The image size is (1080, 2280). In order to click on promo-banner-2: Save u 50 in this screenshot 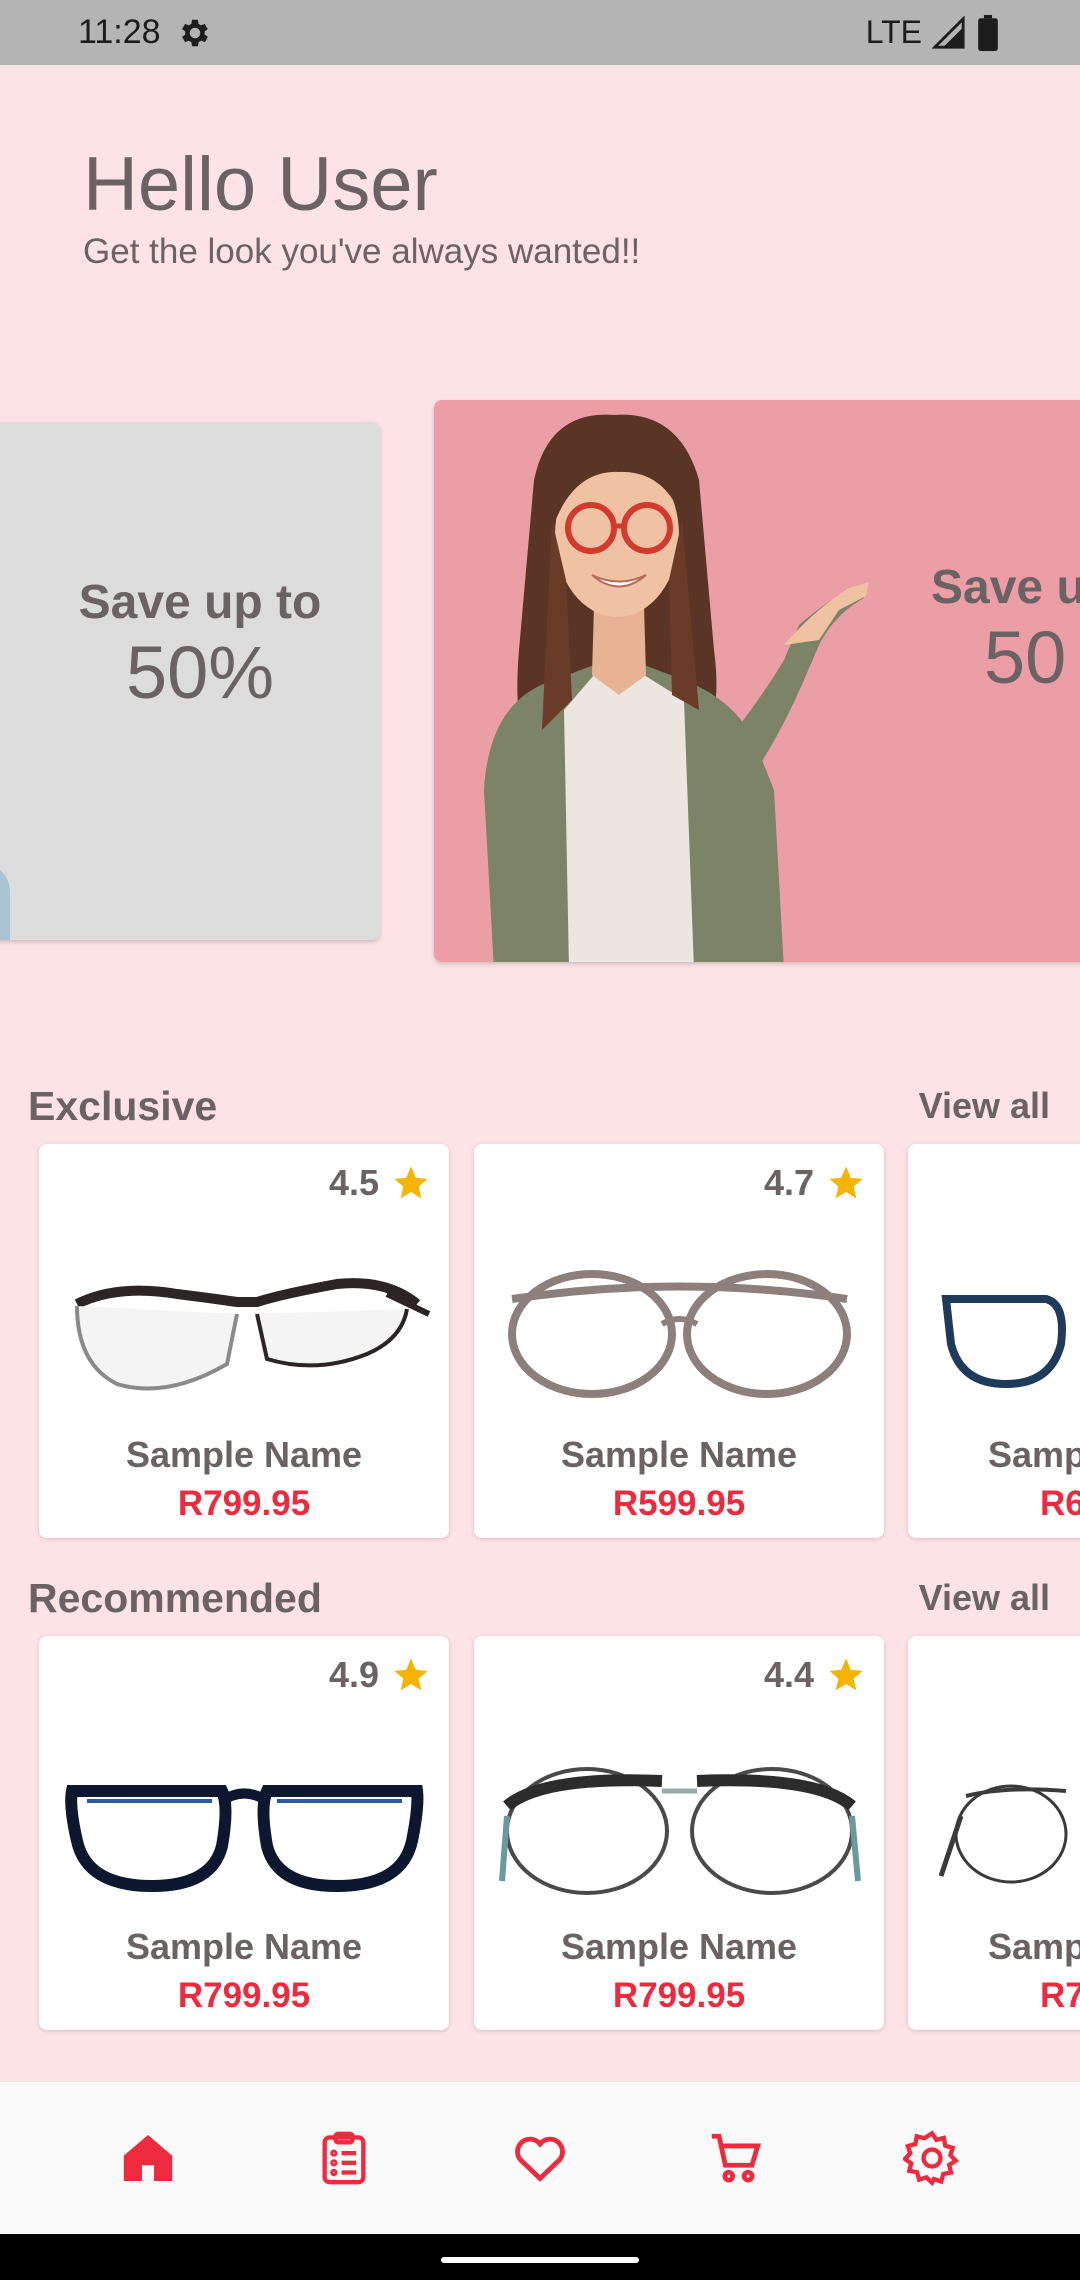, I will do `click(757, 681)`.